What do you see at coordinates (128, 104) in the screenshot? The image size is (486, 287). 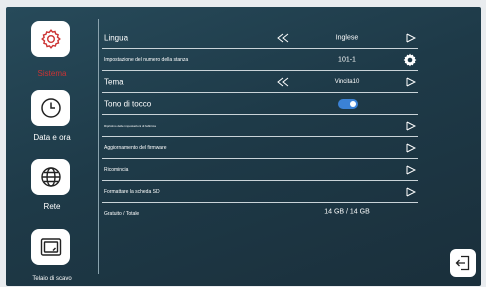 I see `touch-tone-label: Tono di tocco` at bounding box center [128, 104].